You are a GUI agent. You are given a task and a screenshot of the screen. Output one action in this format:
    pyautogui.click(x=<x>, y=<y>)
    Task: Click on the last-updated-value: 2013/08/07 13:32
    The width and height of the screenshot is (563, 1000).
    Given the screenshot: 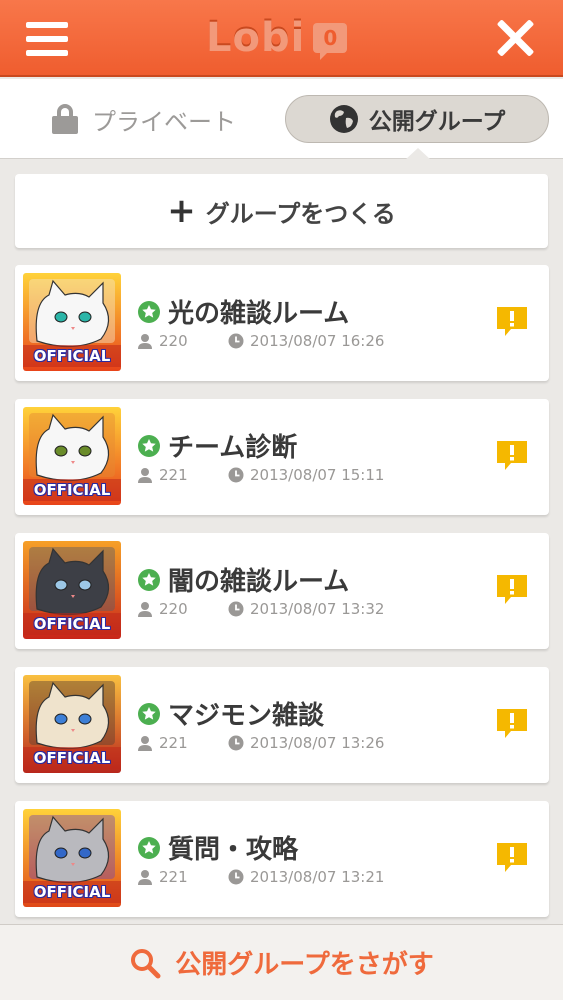 What is the action you would take?
    pyautogui.click(x=317, y=609)
    